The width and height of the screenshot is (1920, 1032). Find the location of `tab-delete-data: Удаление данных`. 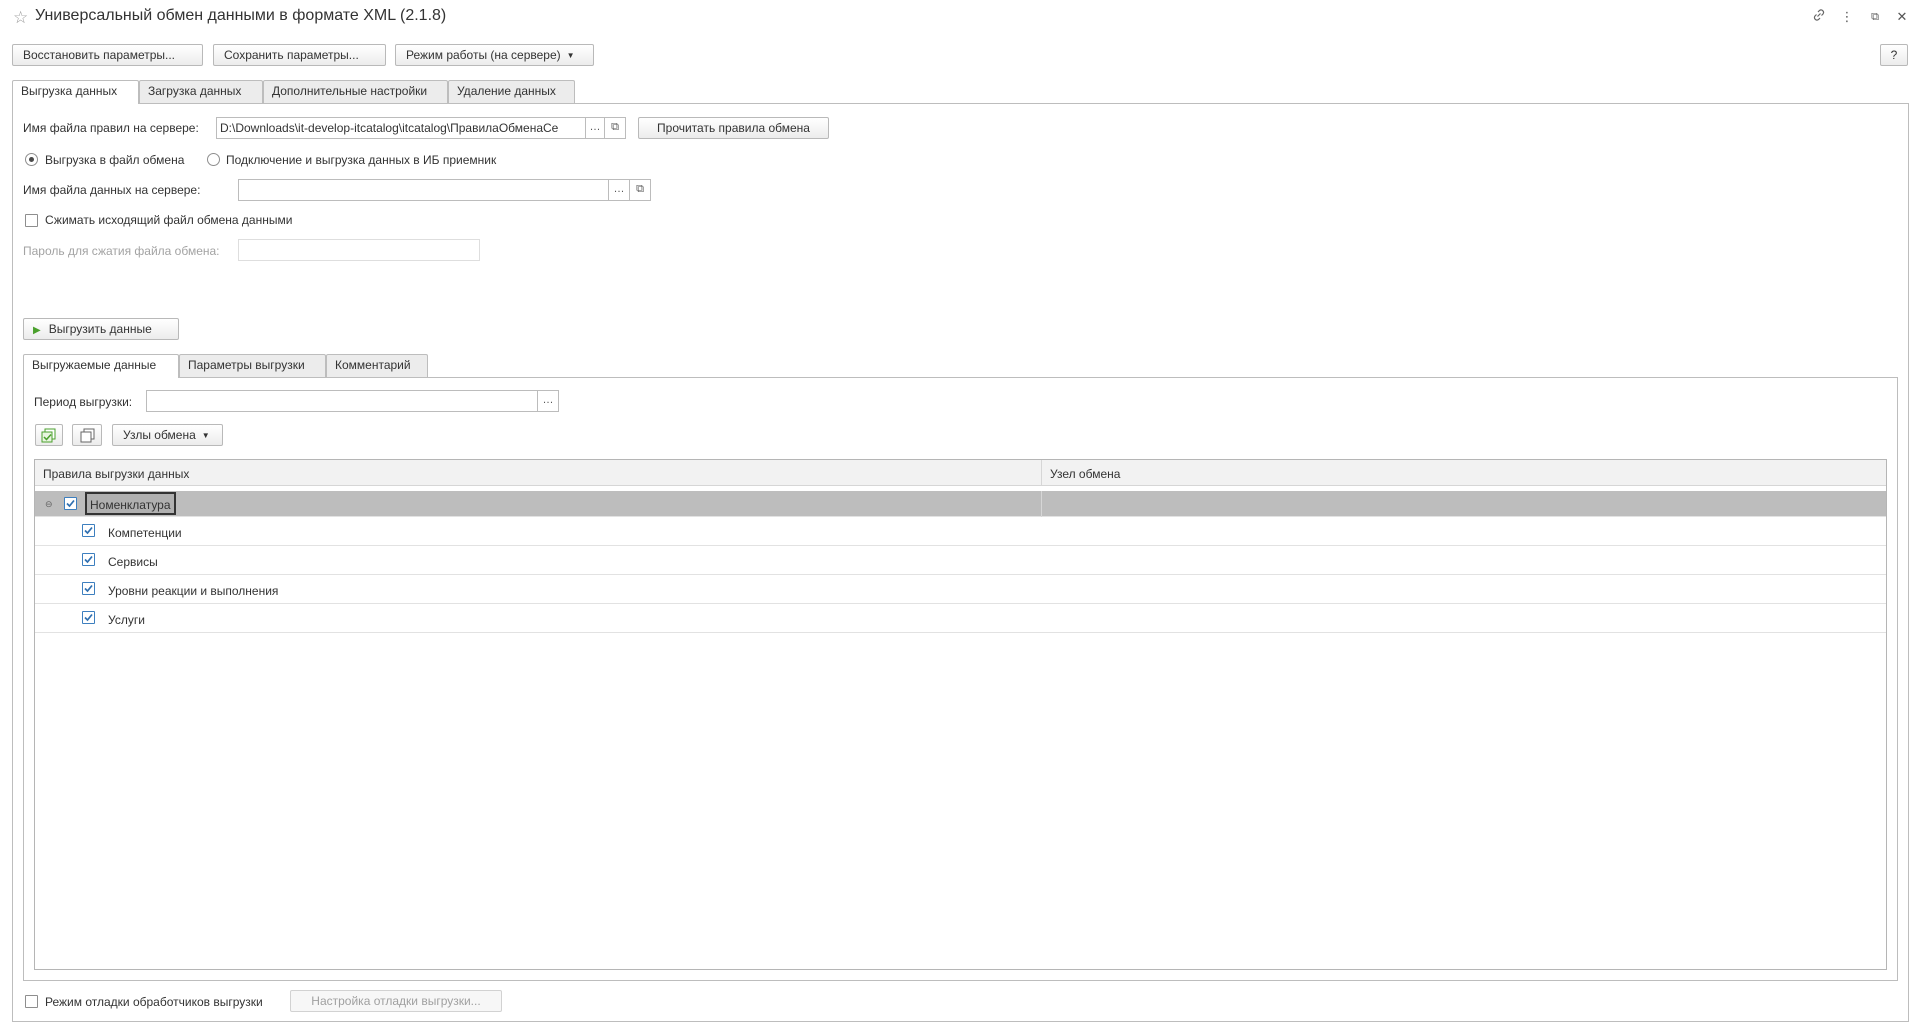

tab-delete-data: Удаление данных is located at coordinates (511, 91).